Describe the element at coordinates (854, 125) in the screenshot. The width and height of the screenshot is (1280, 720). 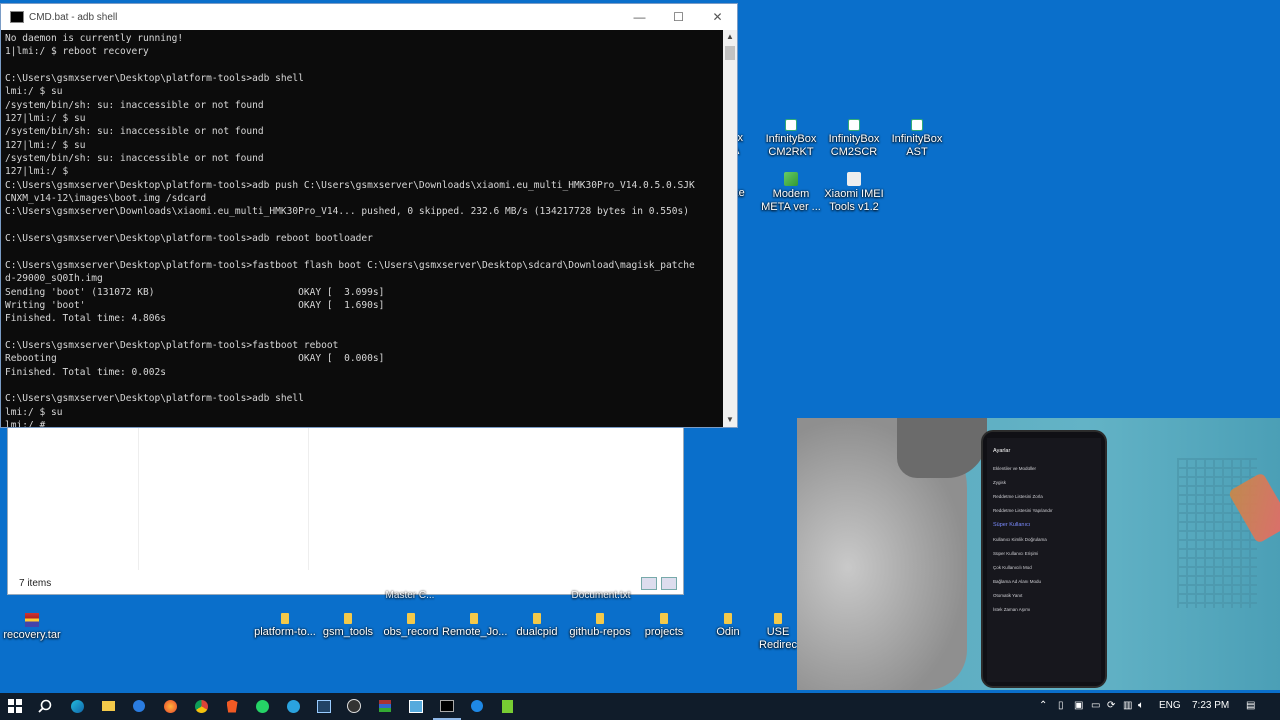
I see `infinitybox-icon` at that location.